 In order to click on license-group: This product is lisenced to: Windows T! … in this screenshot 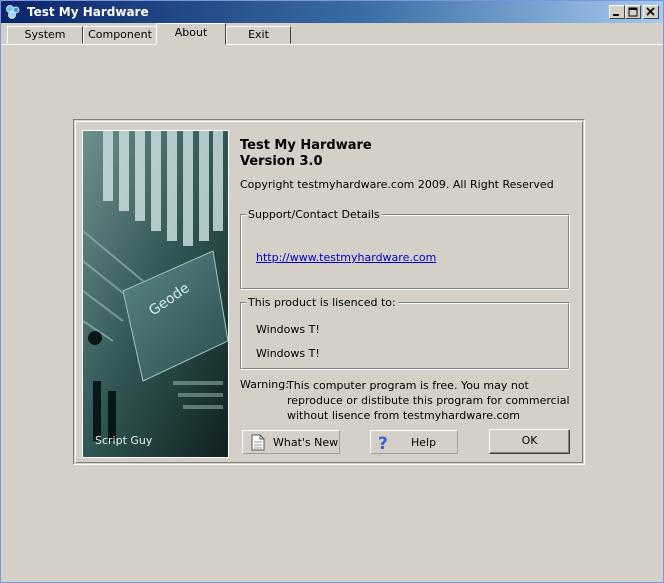, I will do `click(405, 333)`.